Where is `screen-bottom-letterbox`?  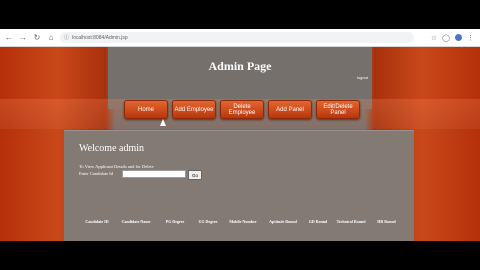 screen-bottom-letterbox is located at coordinates (240, 255).